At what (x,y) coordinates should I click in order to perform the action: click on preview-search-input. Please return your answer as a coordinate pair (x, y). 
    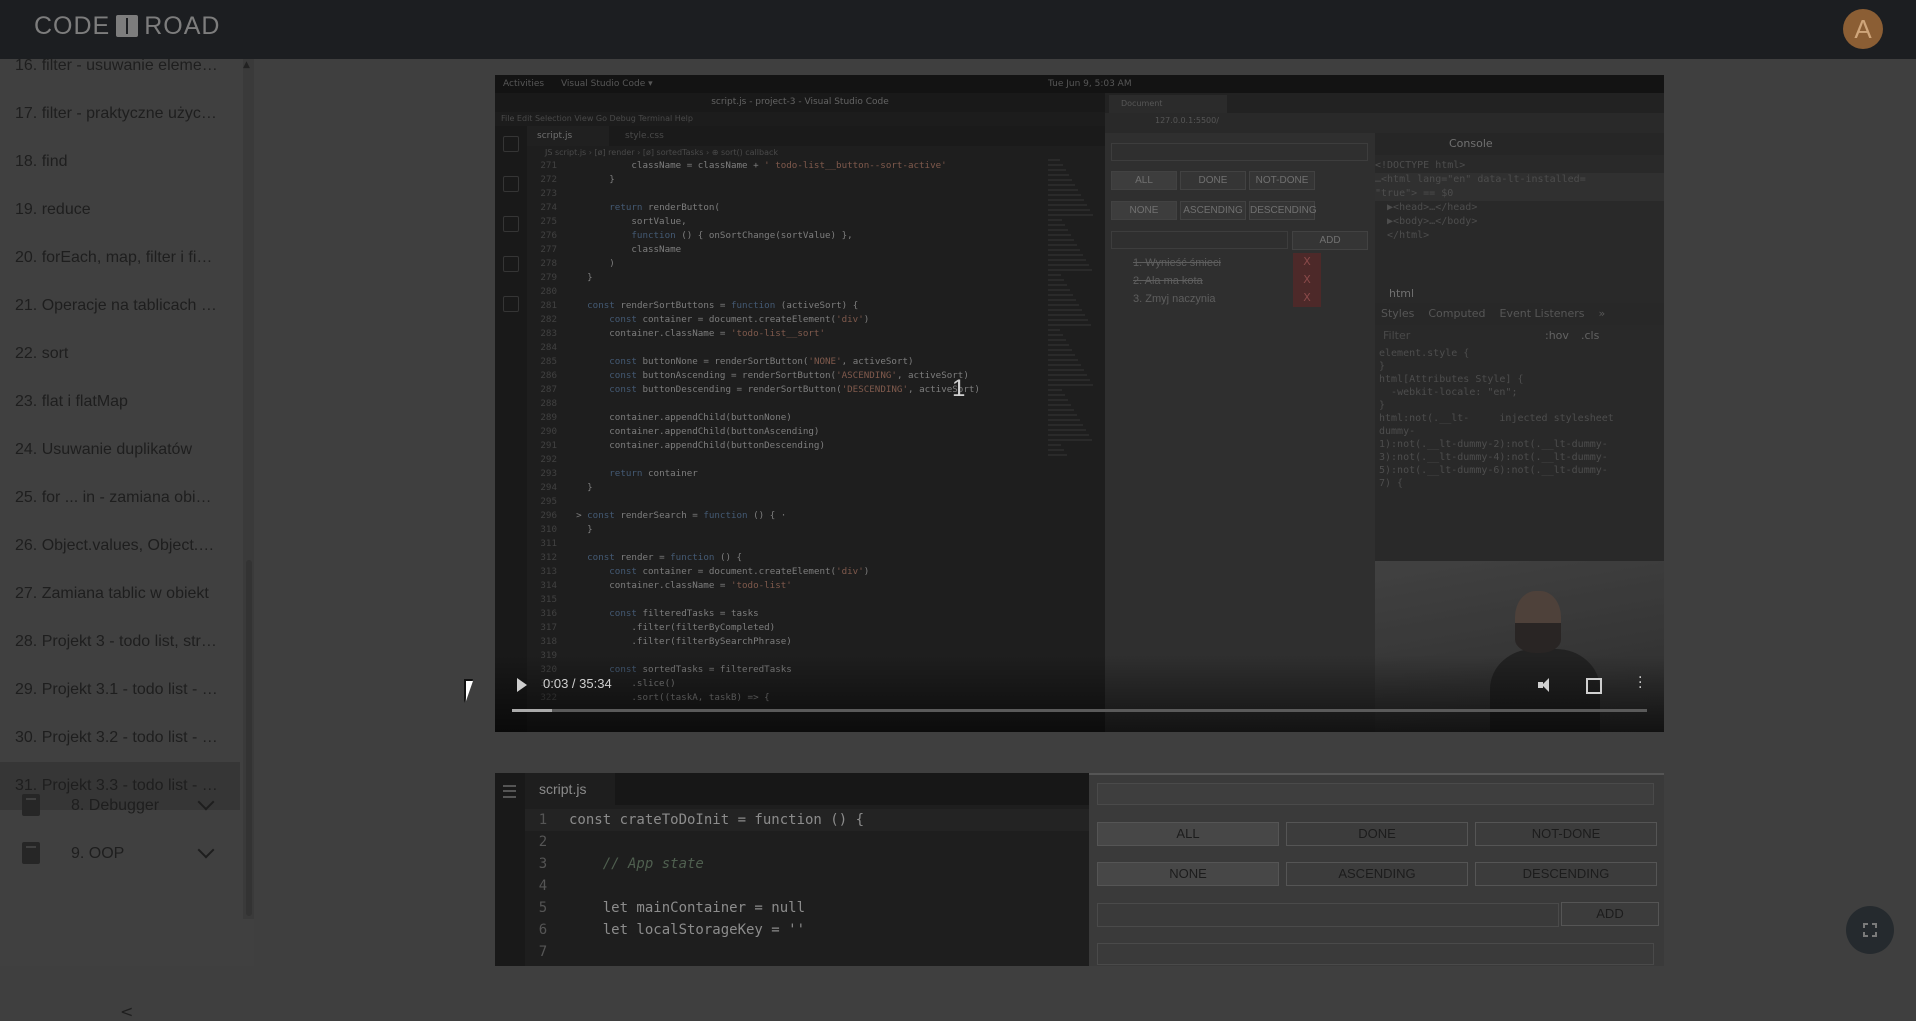
    Looking at the image, I should click on (1375, 794).